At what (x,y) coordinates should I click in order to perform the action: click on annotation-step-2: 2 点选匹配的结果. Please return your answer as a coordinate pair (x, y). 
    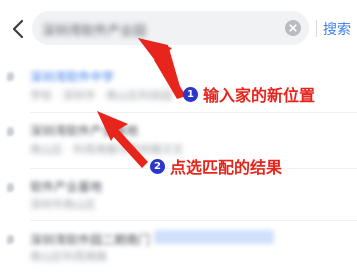
    Looking at the image, I should click on (216, 166).